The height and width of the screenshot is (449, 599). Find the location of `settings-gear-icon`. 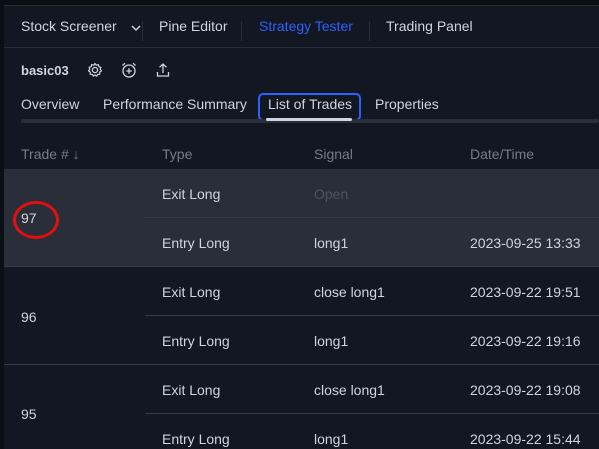

settings-gear-icon is located at coordinates (95, 70).